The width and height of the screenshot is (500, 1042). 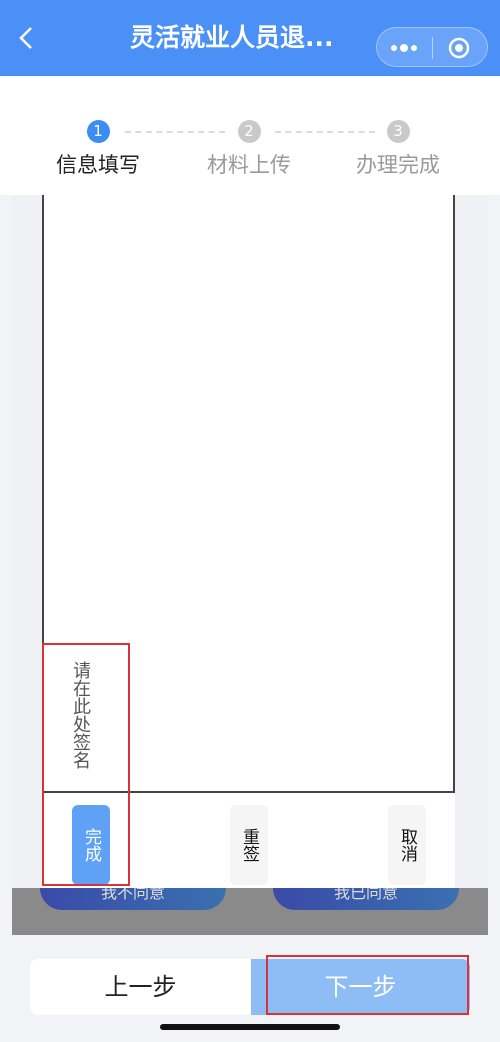 What do you see at coordinates (366, 899) in the screenshot?
I see `agree-button: 我已同意` at bounding box center [366, 899].